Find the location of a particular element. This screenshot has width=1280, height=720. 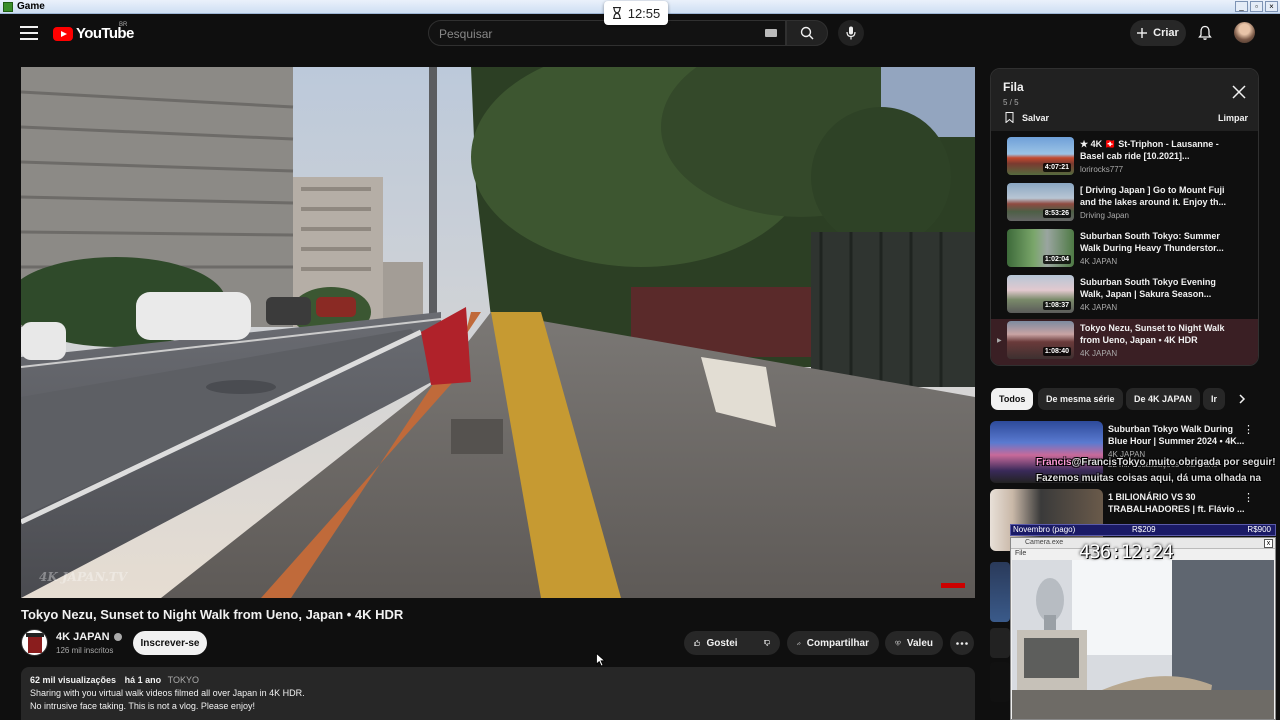

like-label: Gostei is located at coordinates (721, 643).